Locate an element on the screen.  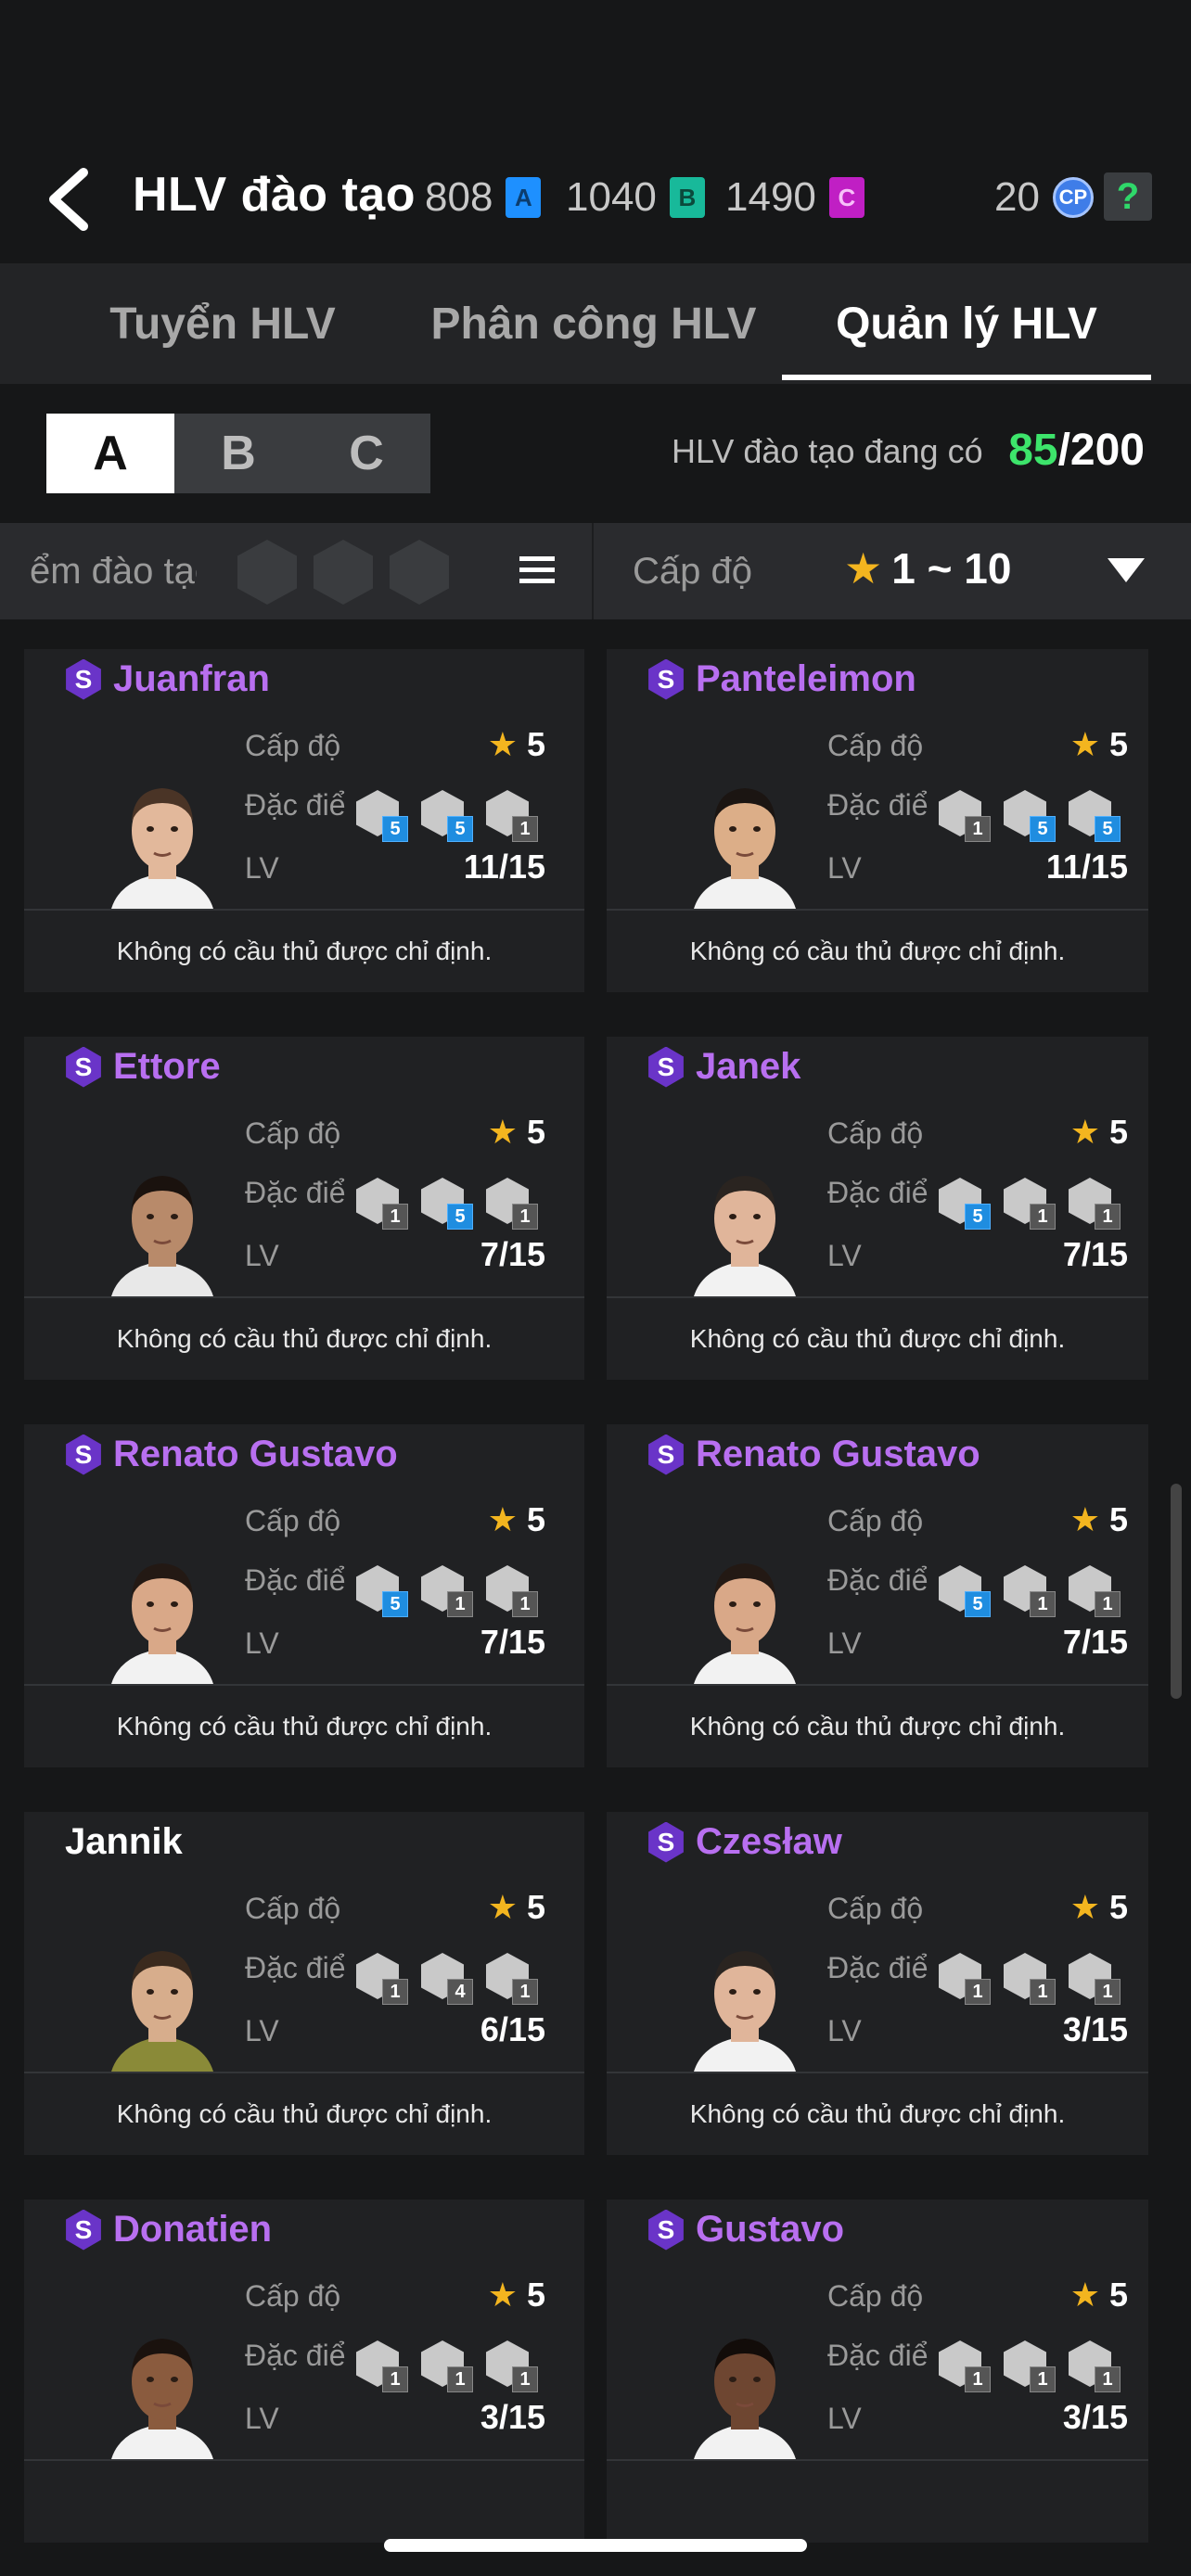
trait-filter: ểm đào tạo is located at coordinates (297, 571).